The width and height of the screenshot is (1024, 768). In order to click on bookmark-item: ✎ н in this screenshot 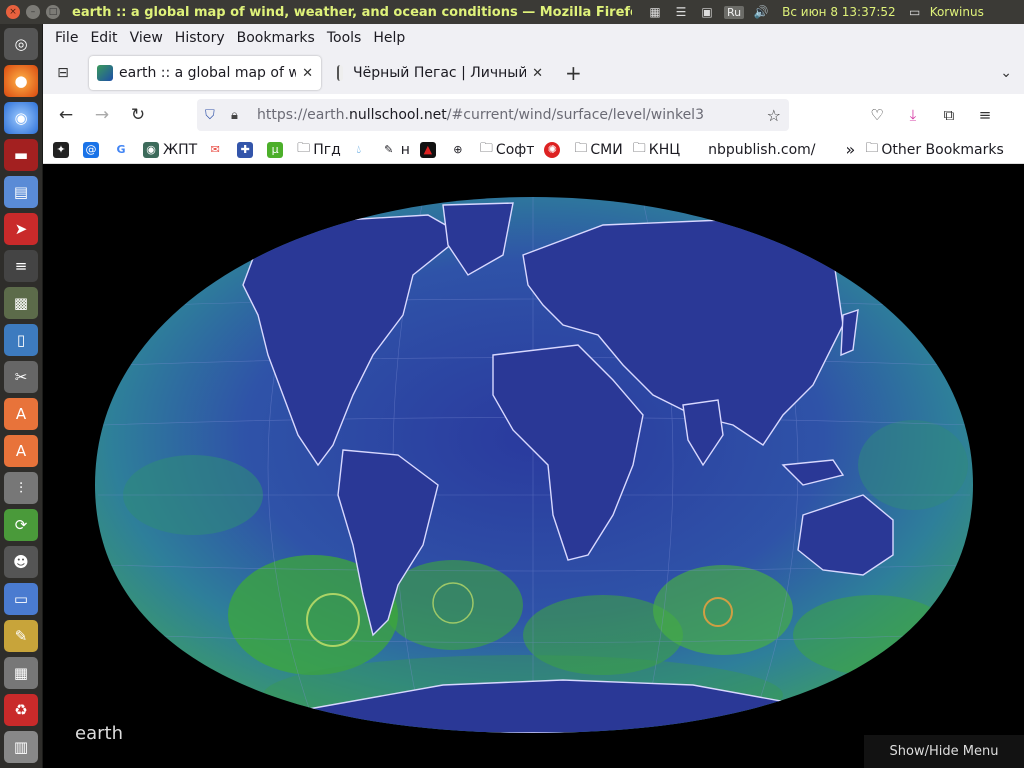, I will do `click(395, 150)`.